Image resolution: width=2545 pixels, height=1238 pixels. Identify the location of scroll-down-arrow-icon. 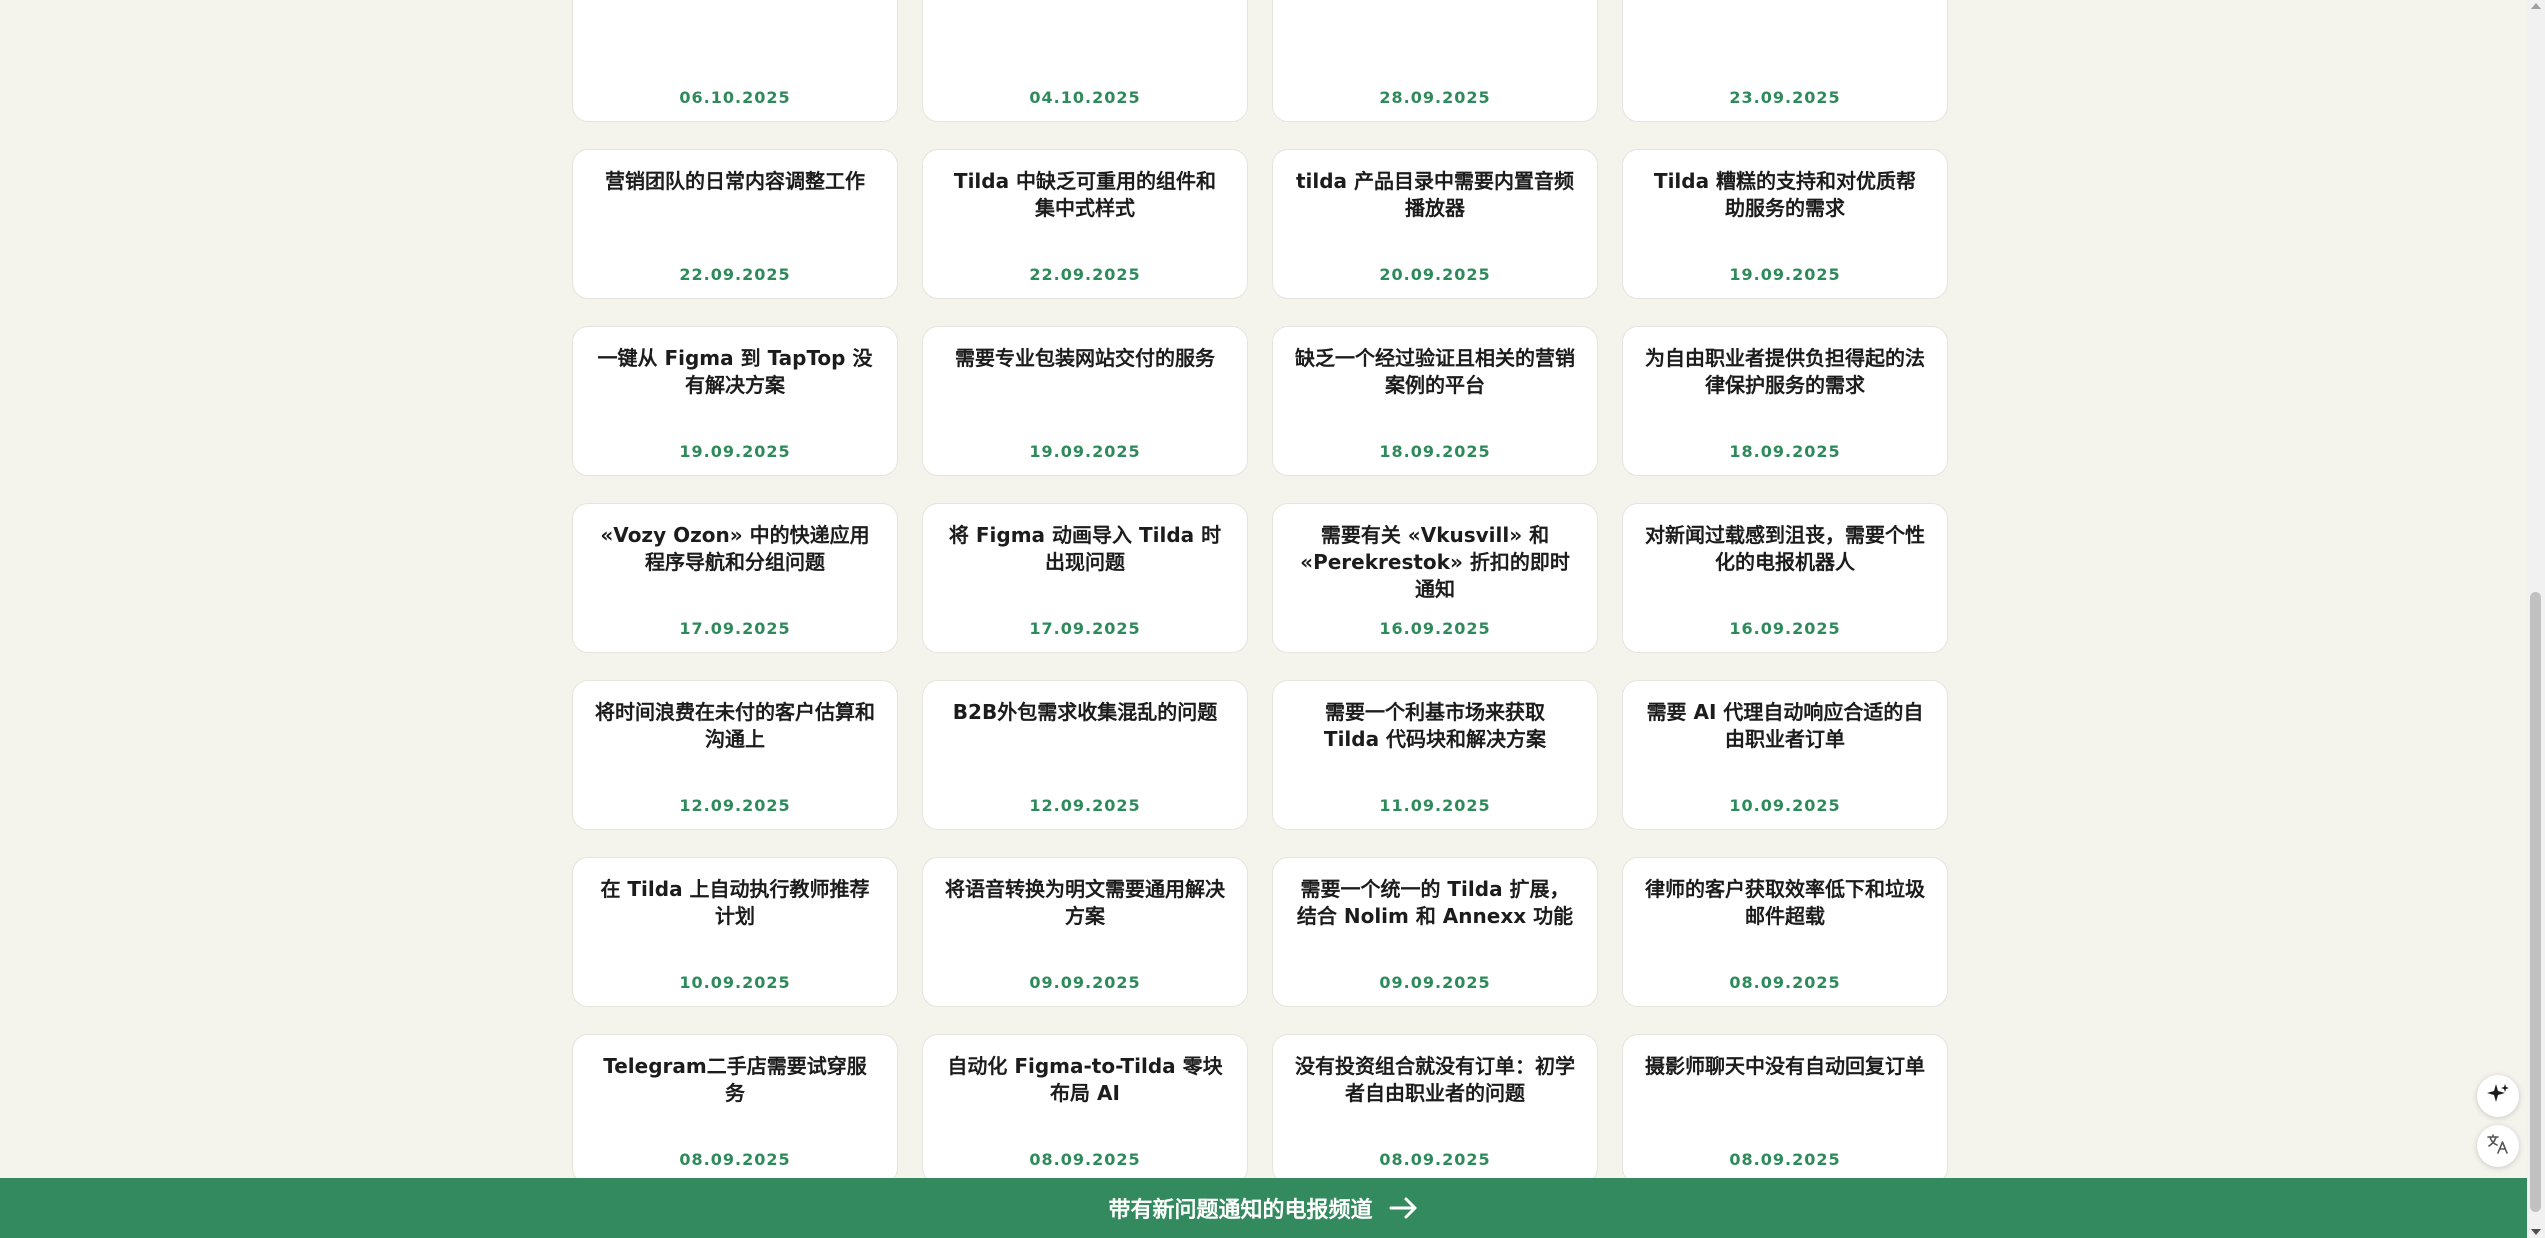
(2536, 1232).